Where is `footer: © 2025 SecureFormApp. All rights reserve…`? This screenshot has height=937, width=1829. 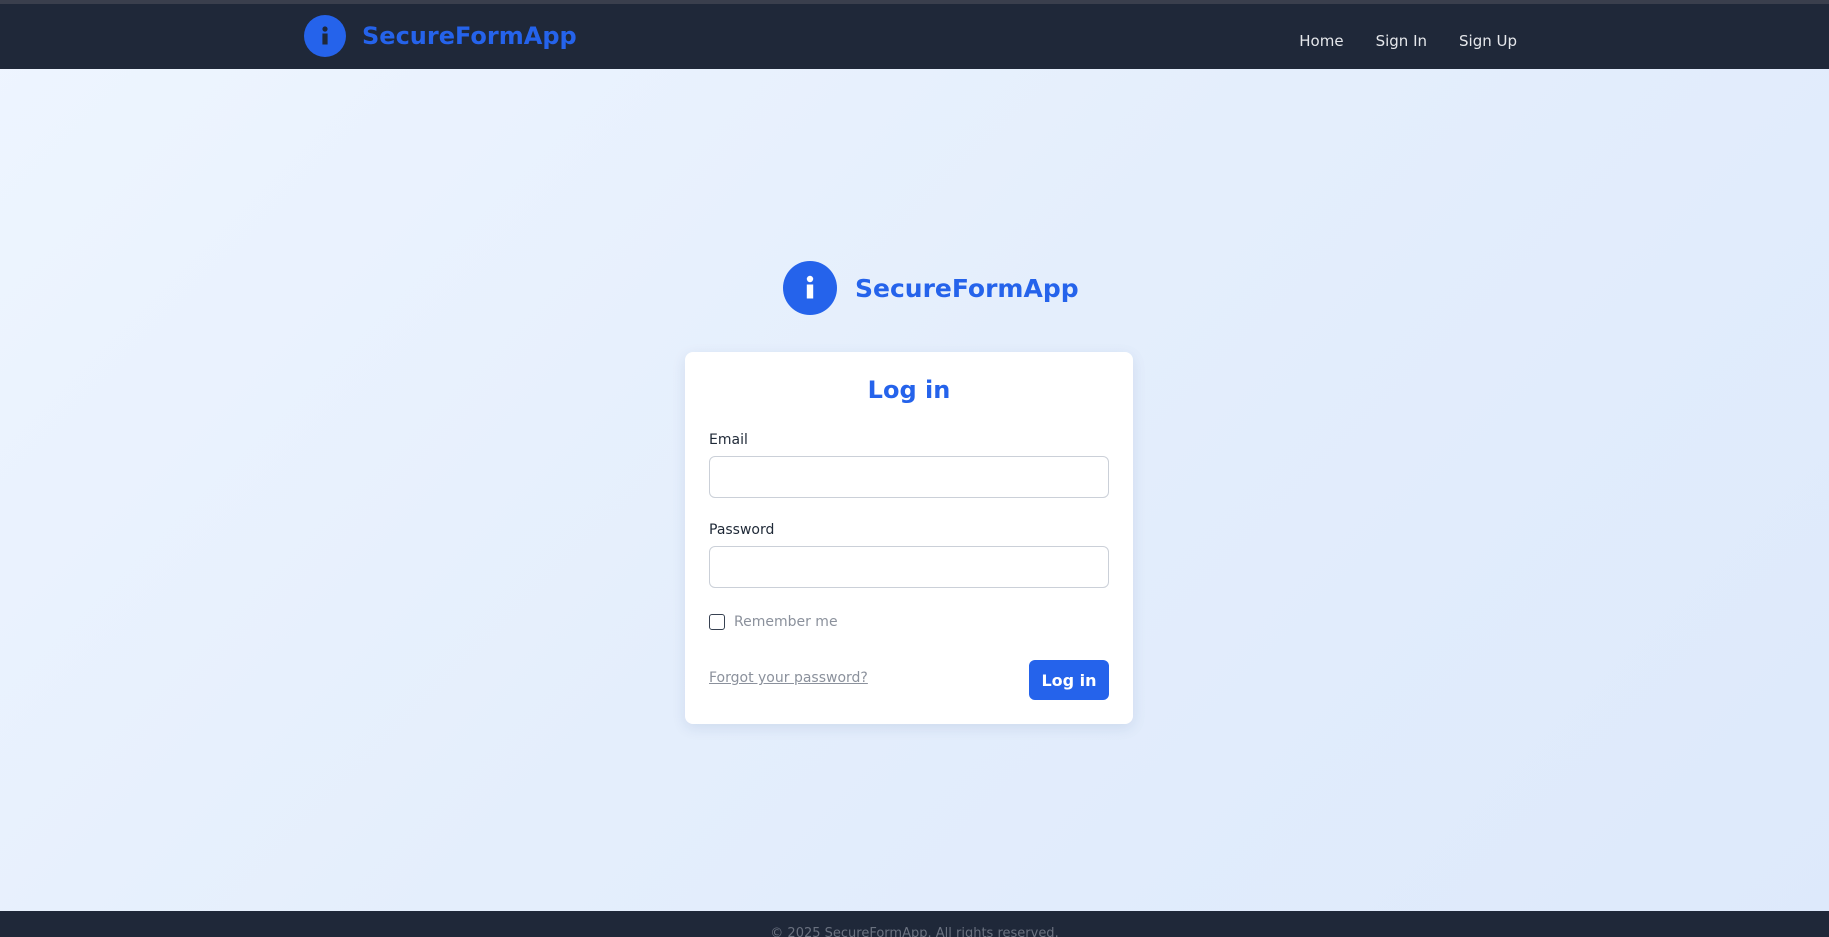 footer: © 2025 SecureFormApp. All rights reserve… is located at coordinates (914, 924).